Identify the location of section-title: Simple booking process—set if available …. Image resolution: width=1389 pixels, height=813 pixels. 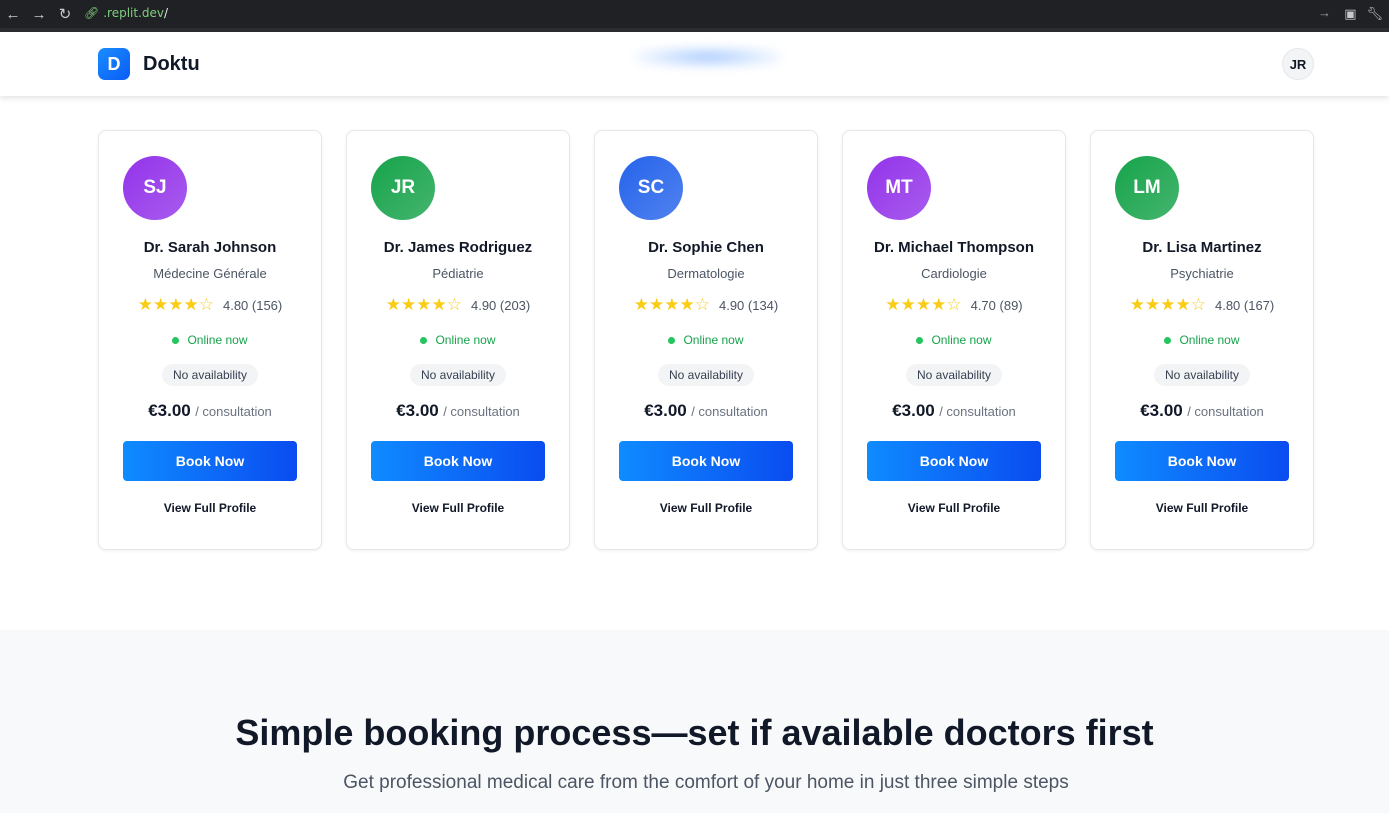
(694, 732).